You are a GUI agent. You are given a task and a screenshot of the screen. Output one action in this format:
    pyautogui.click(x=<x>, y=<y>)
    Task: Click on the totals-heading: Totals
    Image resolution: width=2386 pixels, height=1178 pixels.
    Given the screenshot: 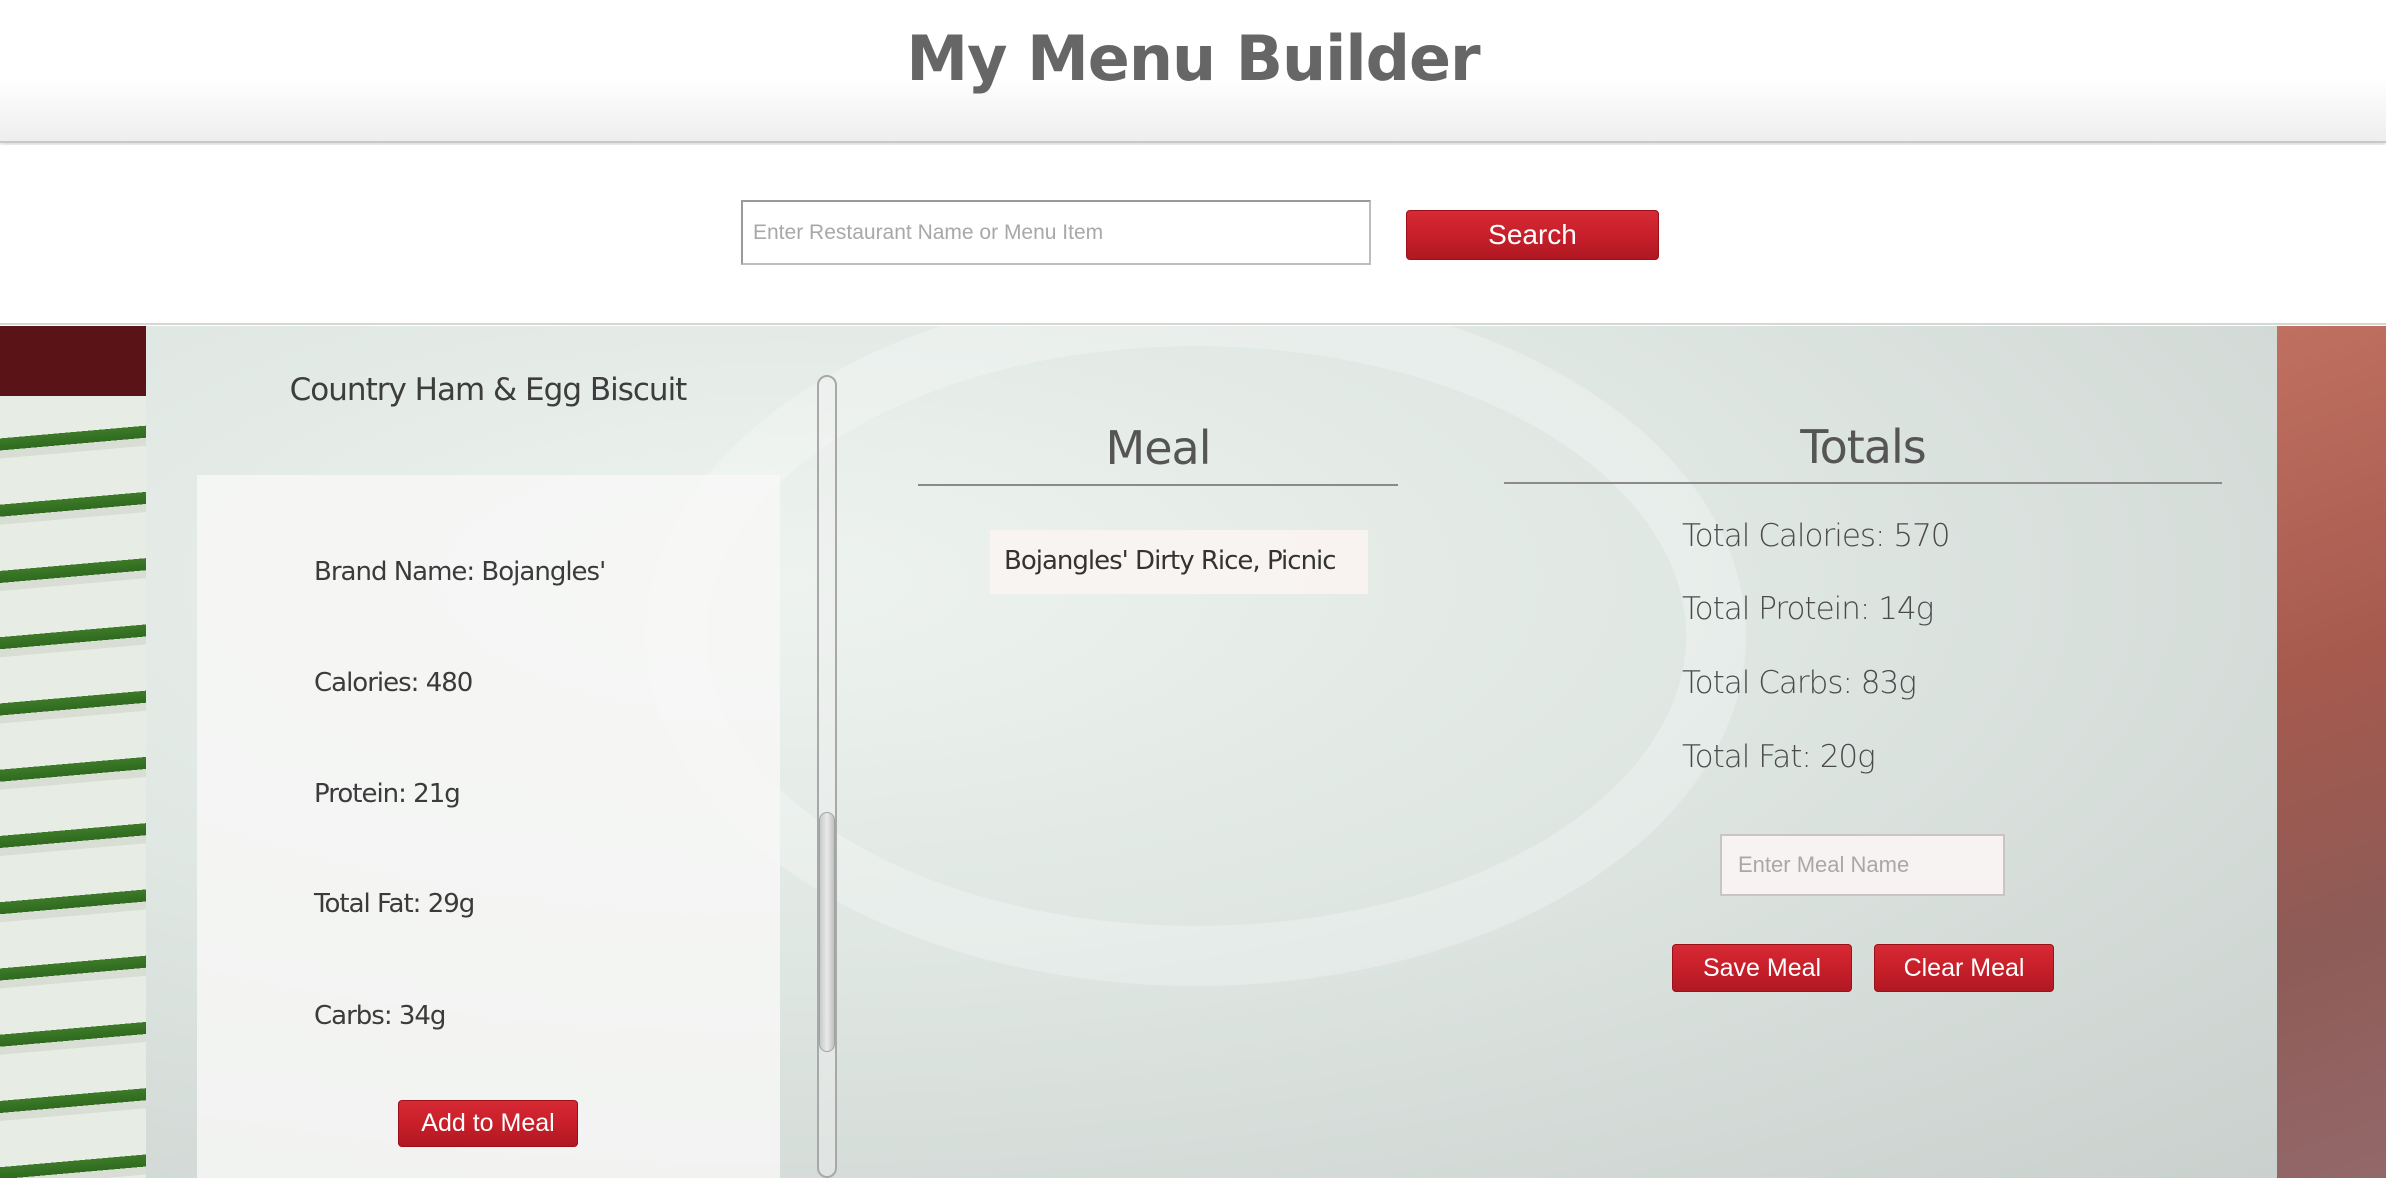 What is the action you would take?
    pyautogui.click(x=1863, y=447)
    